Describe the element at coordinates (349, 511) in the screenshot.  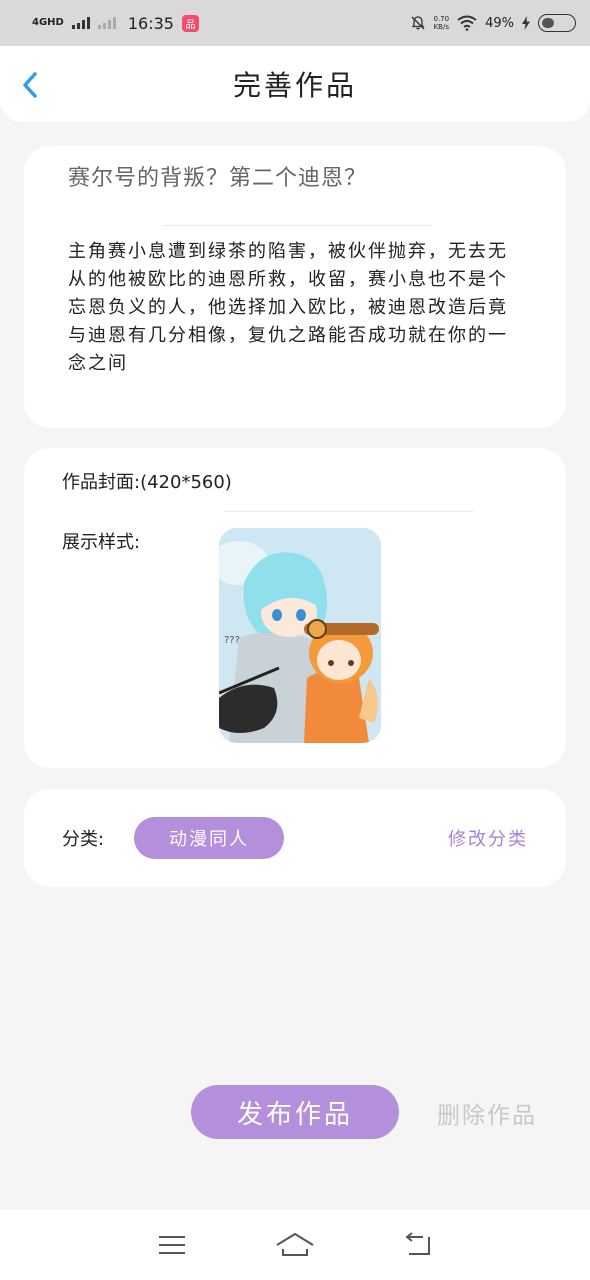
I see `cover-divider` at that location.